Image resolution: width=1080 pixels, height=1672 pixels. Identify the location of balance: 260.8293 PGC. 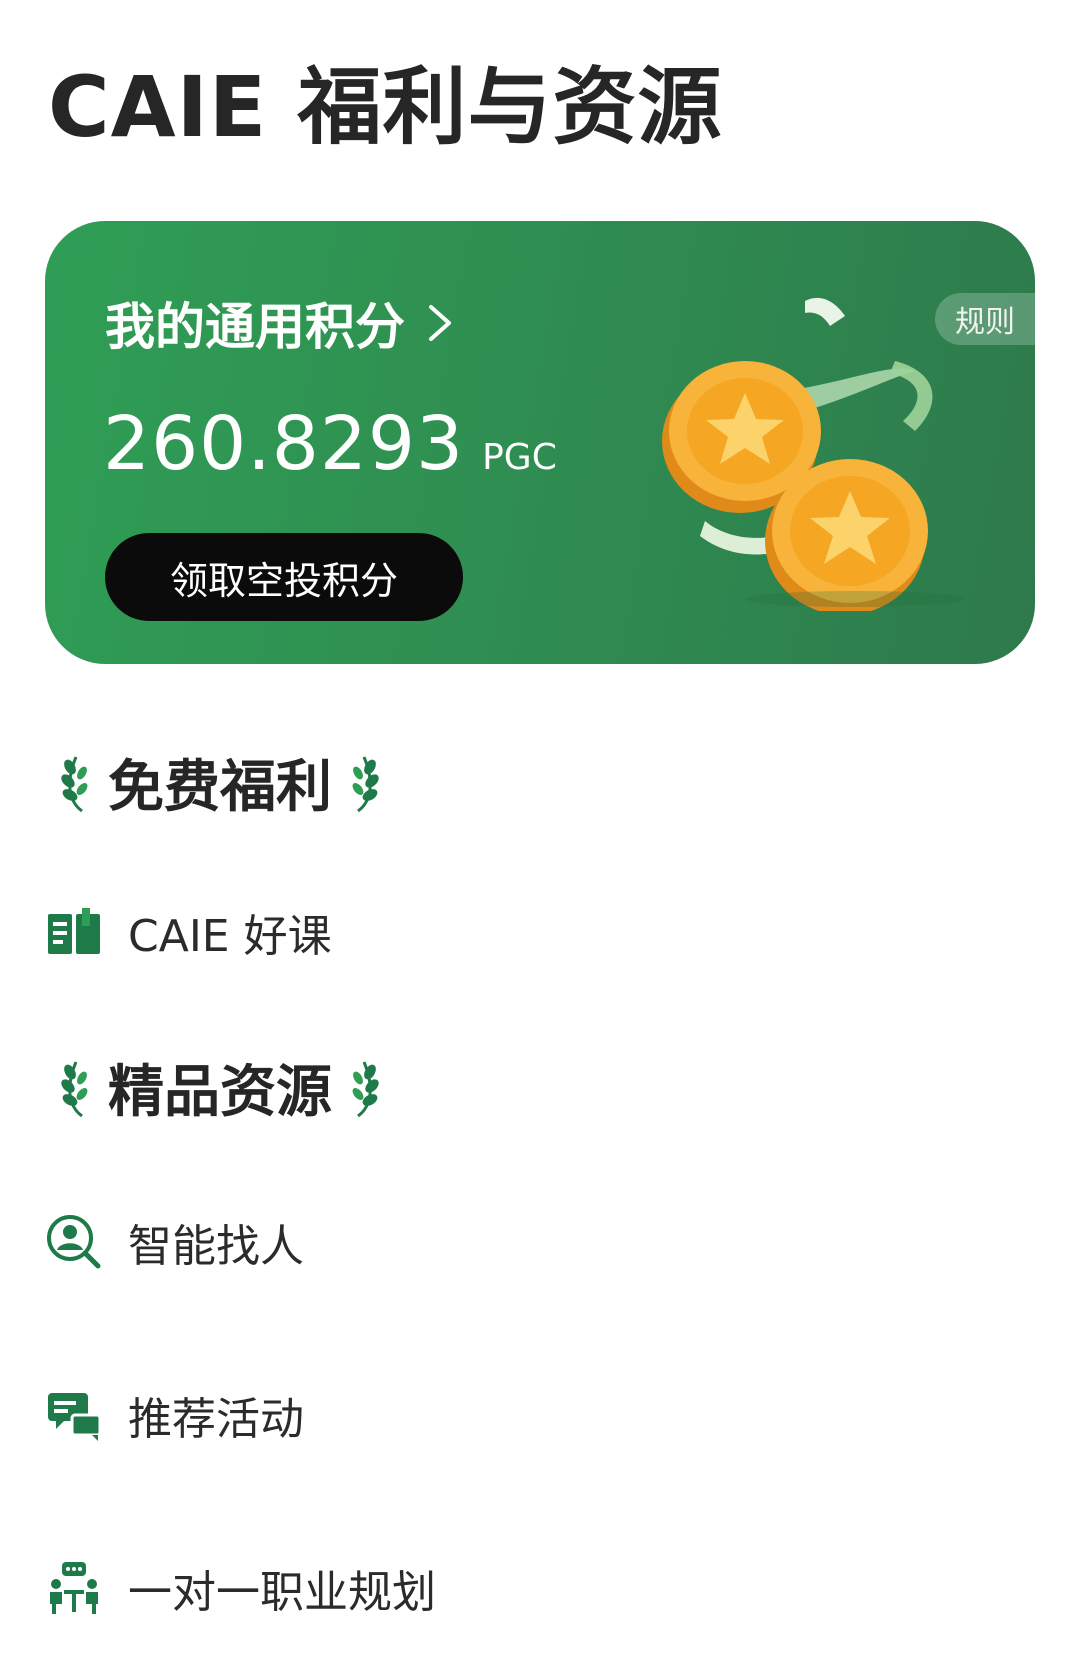
(330, 444).